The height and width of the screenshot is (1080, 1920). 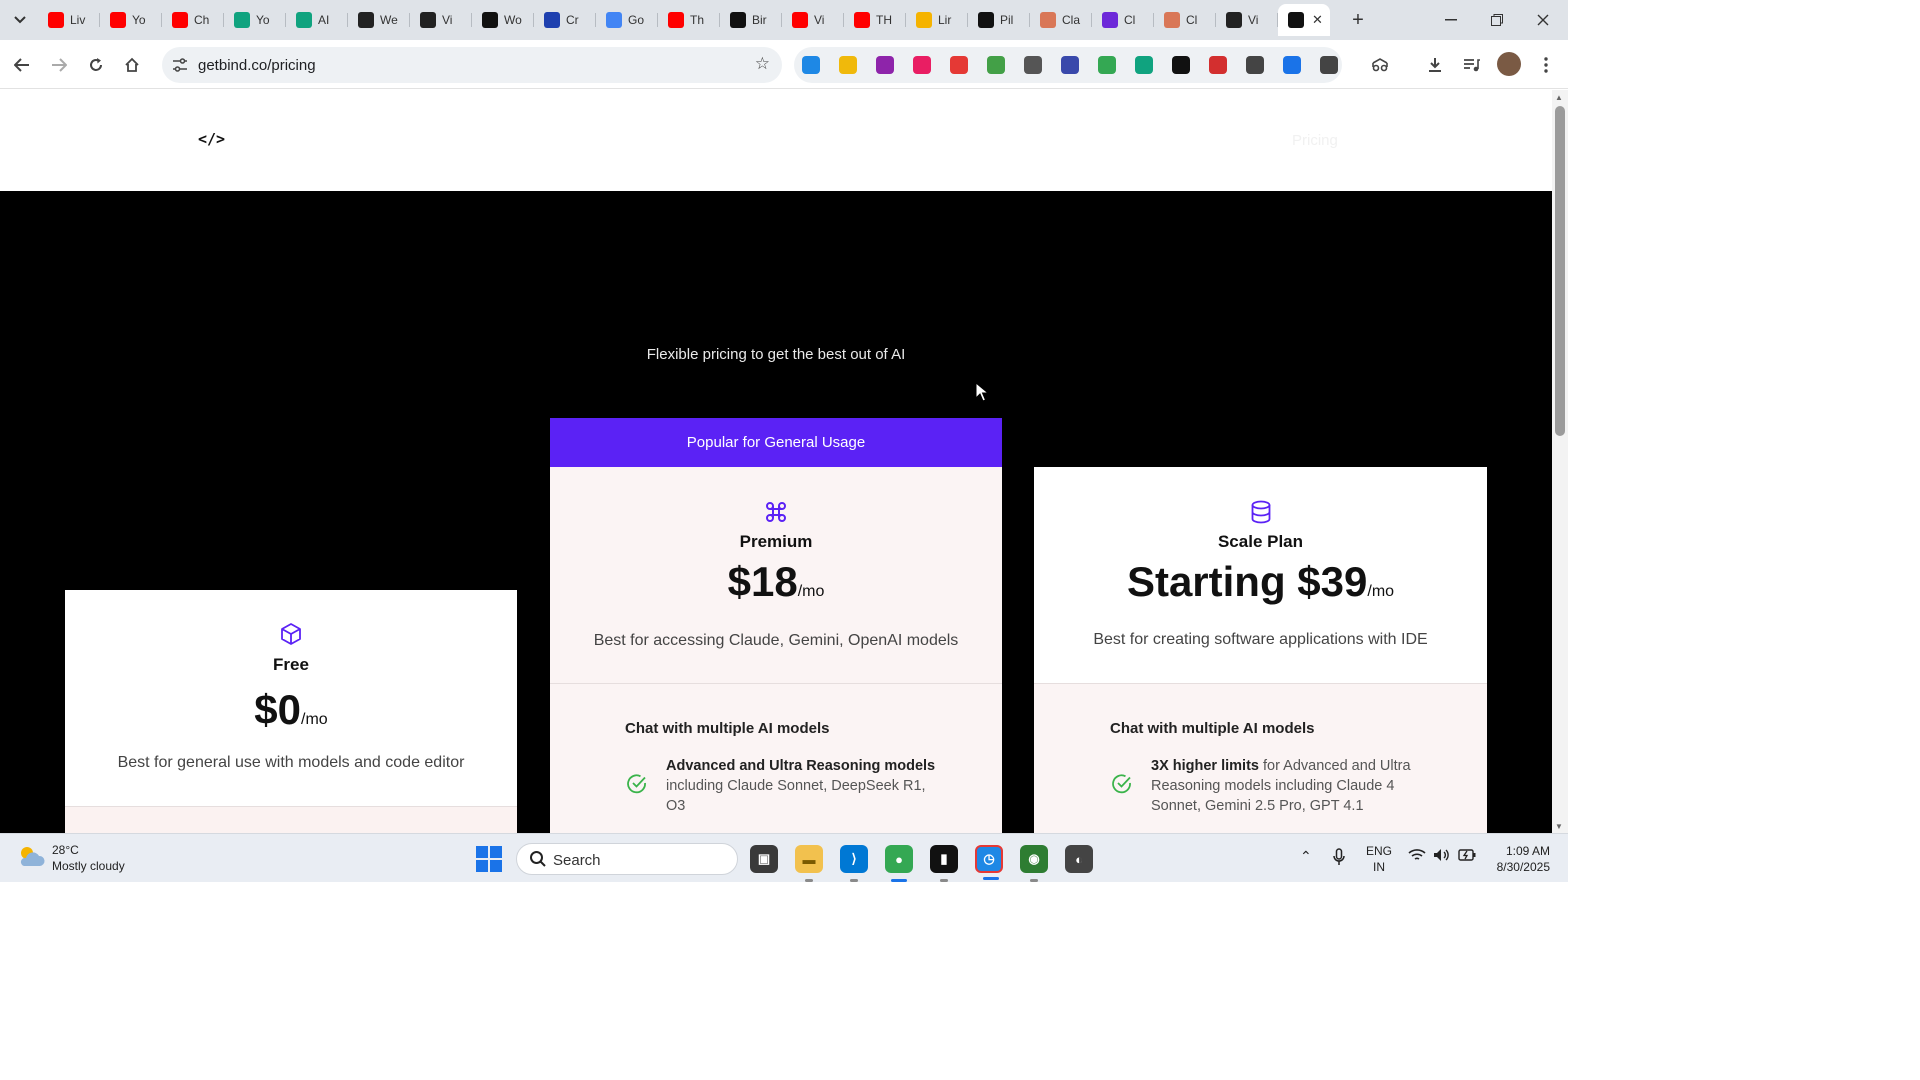 I want to click on browser-tab: Bir, so click(x=751, y=20).